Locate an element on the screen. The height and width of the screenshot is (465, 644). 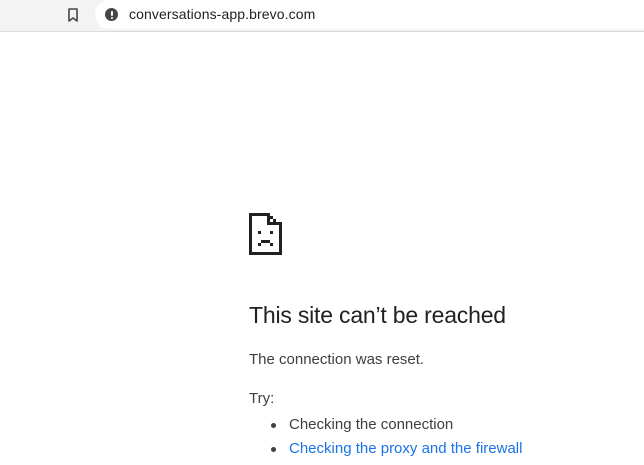
info-icon is located at coordinates (111, 14).